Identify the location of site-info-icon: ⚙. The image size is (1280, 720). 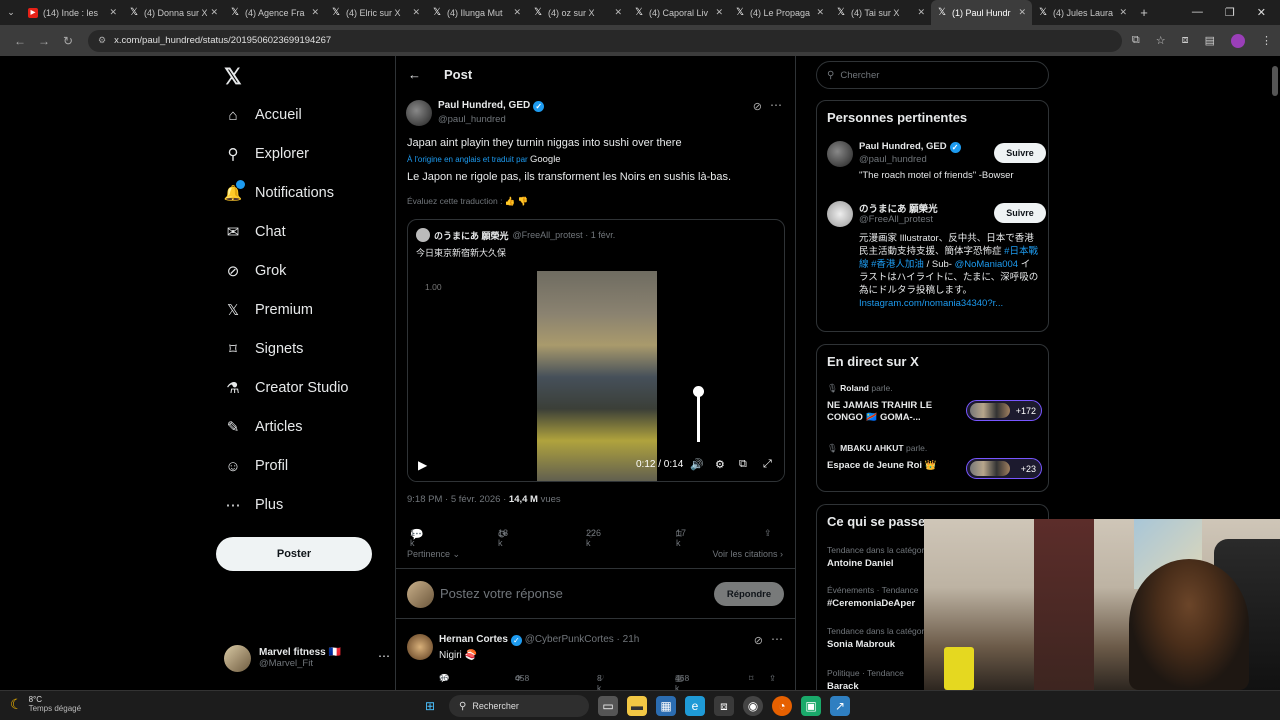
(102, 40).